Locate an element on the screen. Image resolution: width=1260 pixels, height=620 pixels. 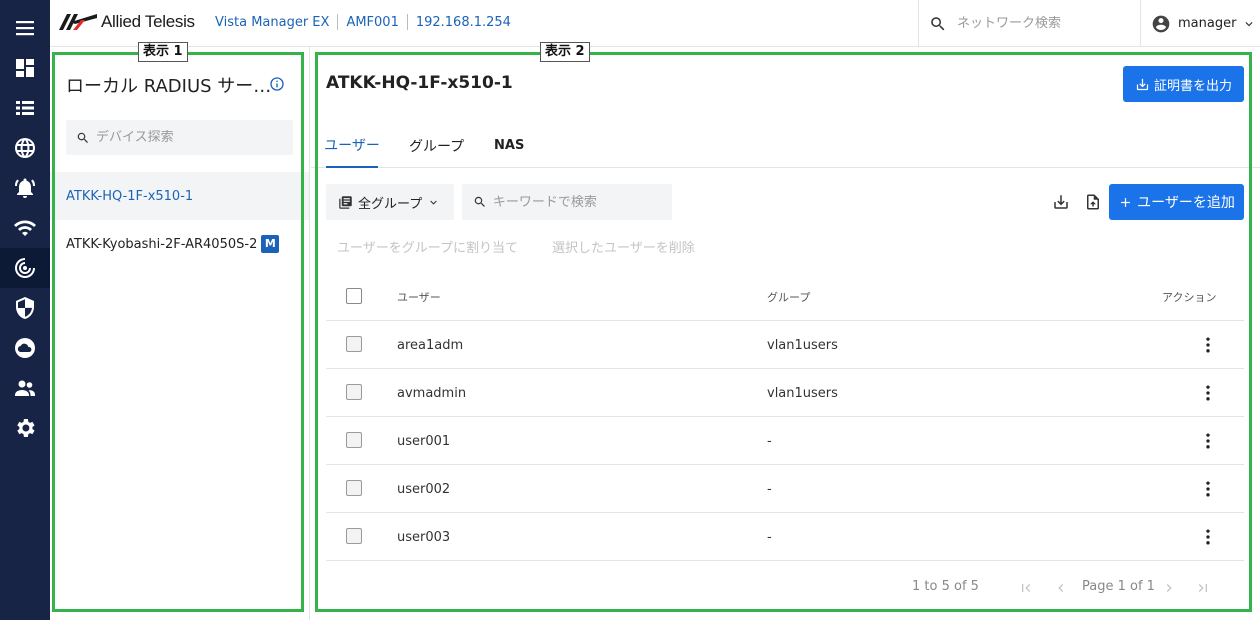
first-page-icon is located at coordinates (1026, 588).